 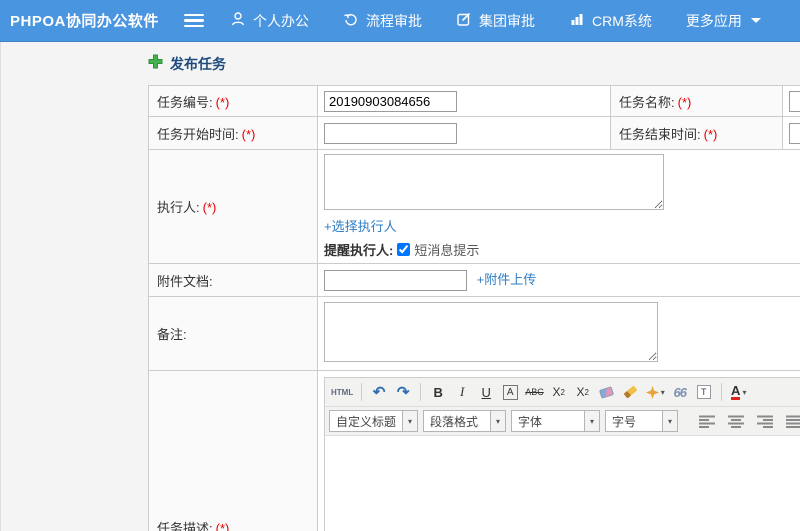 I want to click on underline-button: U, so click(x=486, y=392).